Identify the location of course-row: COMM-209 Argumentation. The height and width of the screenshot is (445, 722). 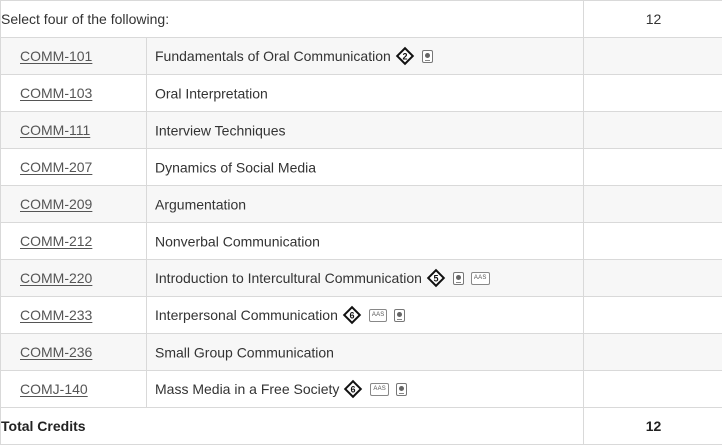
(361, 204).